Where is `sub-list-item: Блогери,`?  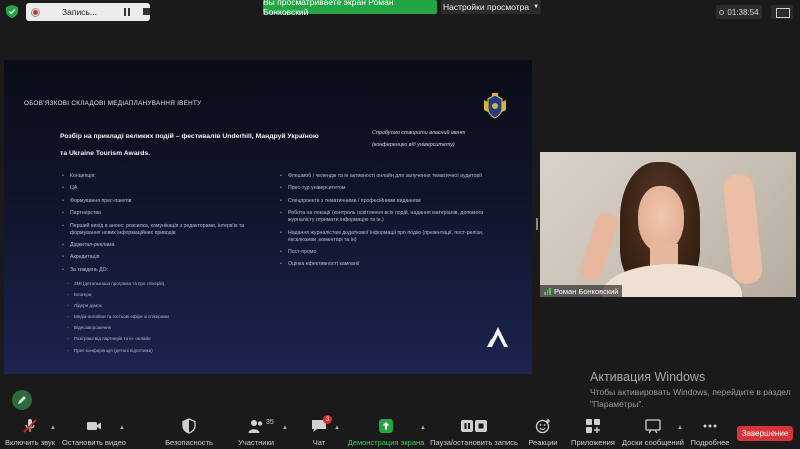
sub-list-item: Блогери, is located at coordinates (156, 295).